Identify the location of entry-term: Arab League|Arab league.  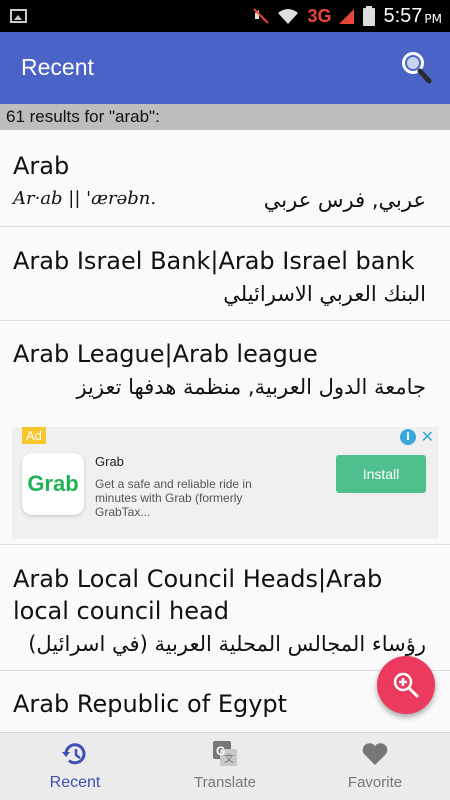
(165, 354).